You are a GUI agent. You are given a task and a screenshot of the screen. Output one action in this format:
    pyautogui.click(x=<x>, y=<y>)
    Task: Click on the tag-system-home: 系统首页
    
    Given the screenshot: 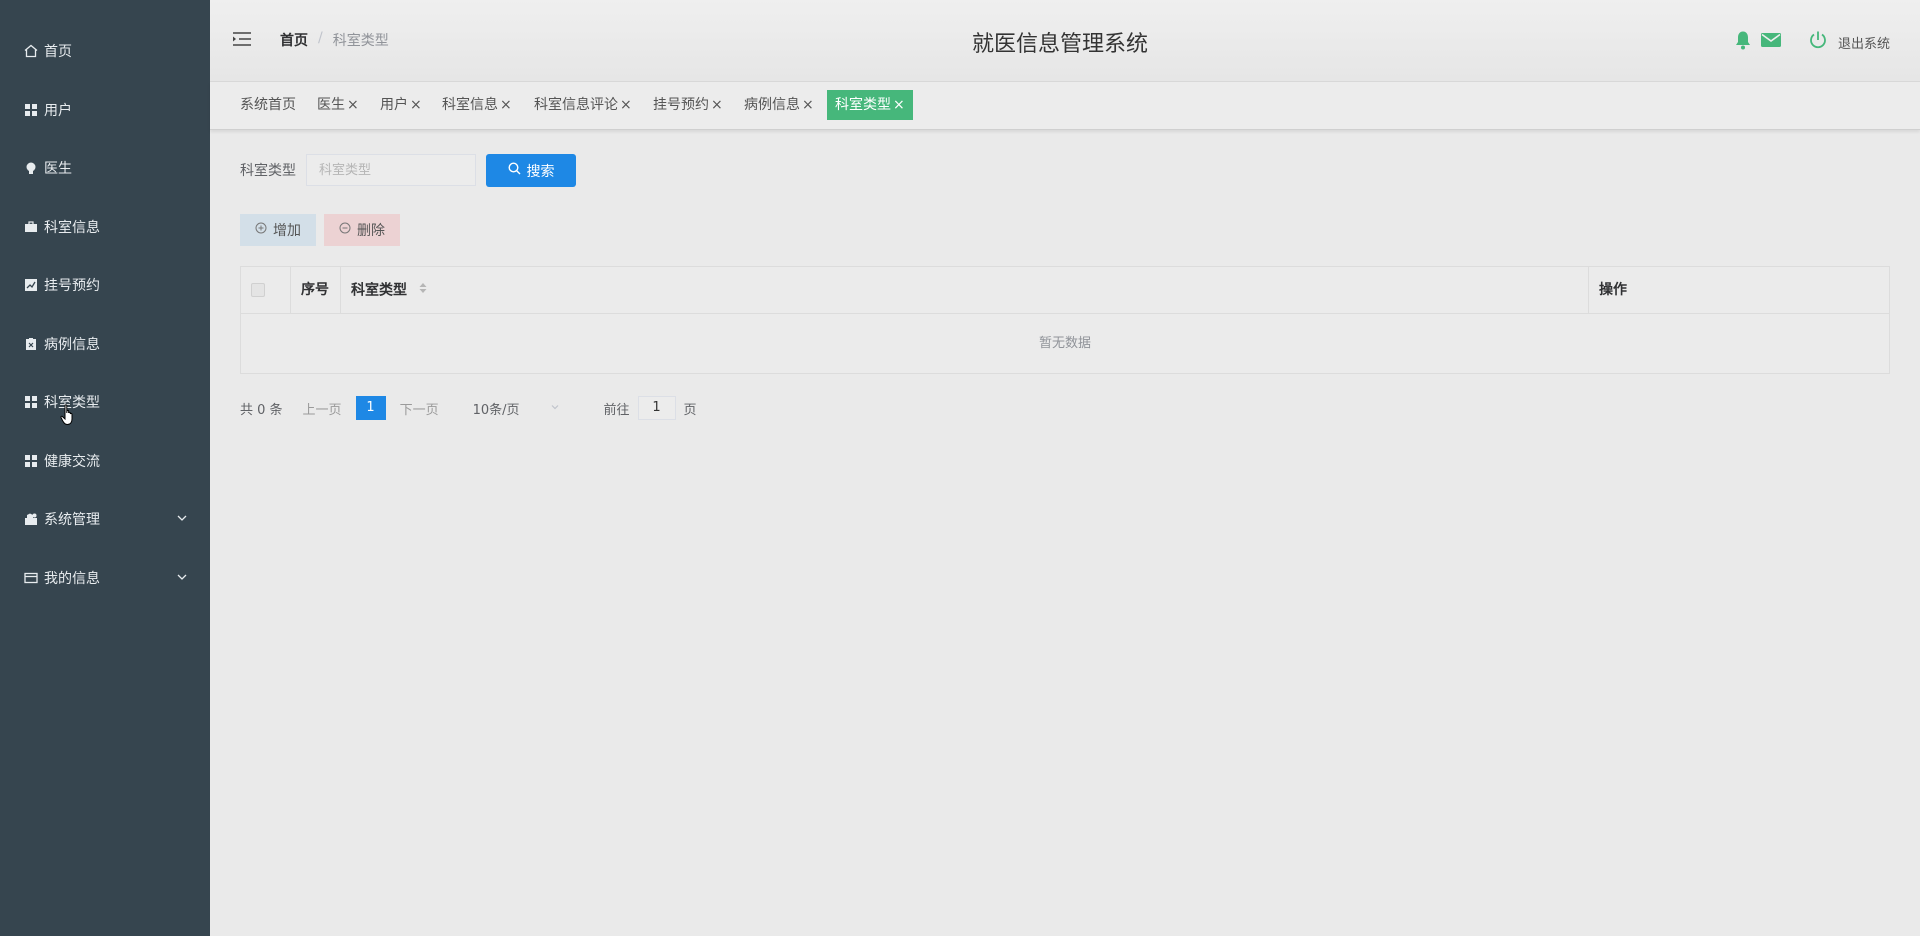 What is the action you would take?
    pyautogui.click(x=268, y=105)
    